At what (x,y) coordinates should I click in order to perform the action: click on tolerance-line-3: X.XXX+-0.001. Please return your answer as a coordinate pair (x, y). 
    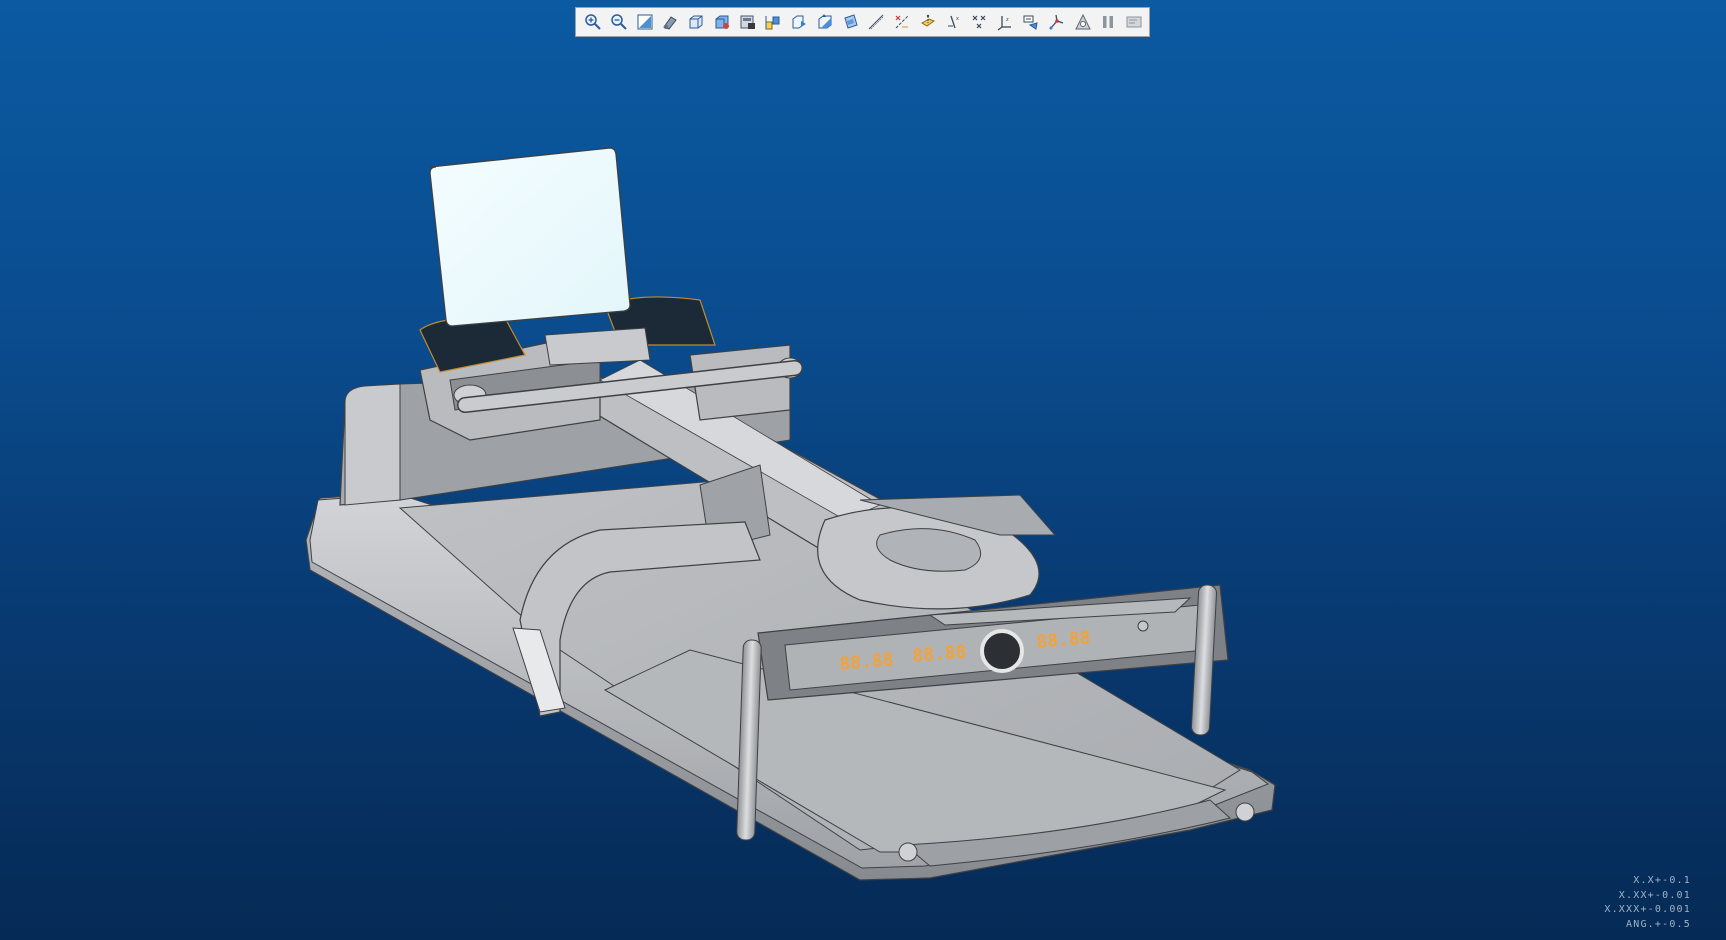
    Looking at the image, I should click on (1647, 909).